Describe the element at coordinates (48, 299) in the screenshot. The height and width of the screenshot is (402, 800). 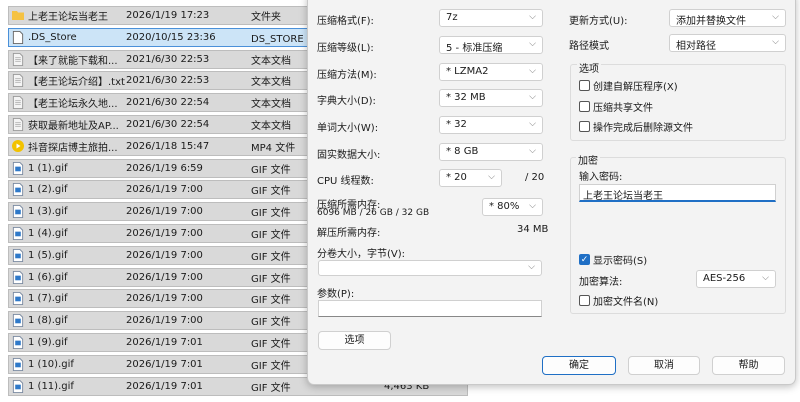
I see `file-name: 1 (7).gif` at that location.